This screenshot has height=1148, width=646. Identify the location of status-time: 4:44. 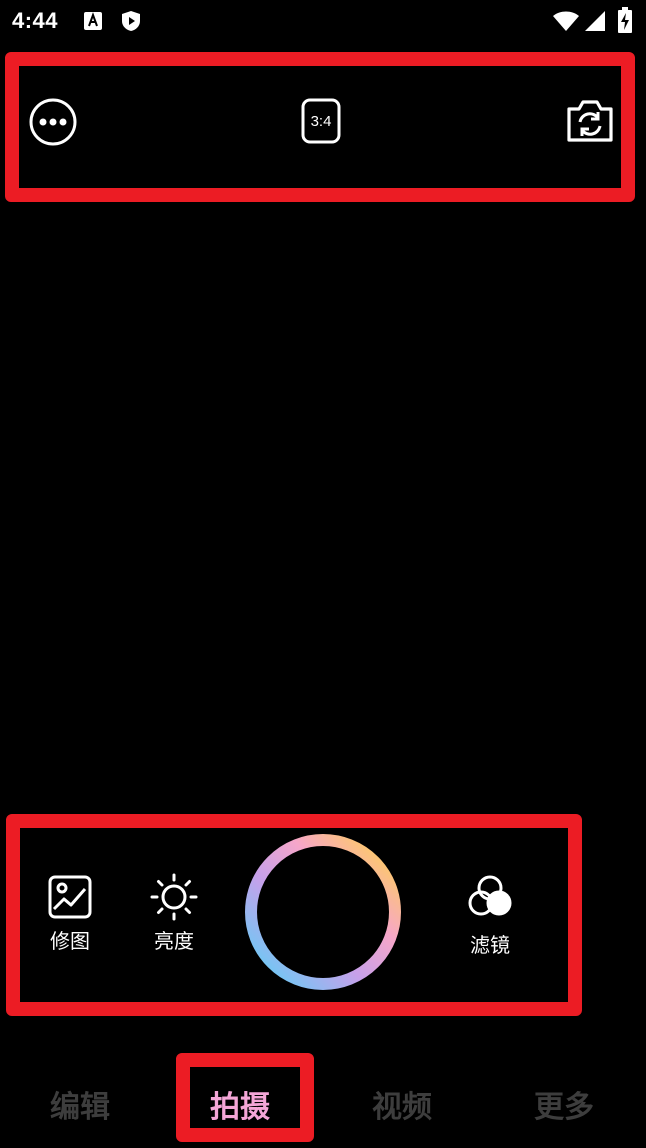
(35, 20).